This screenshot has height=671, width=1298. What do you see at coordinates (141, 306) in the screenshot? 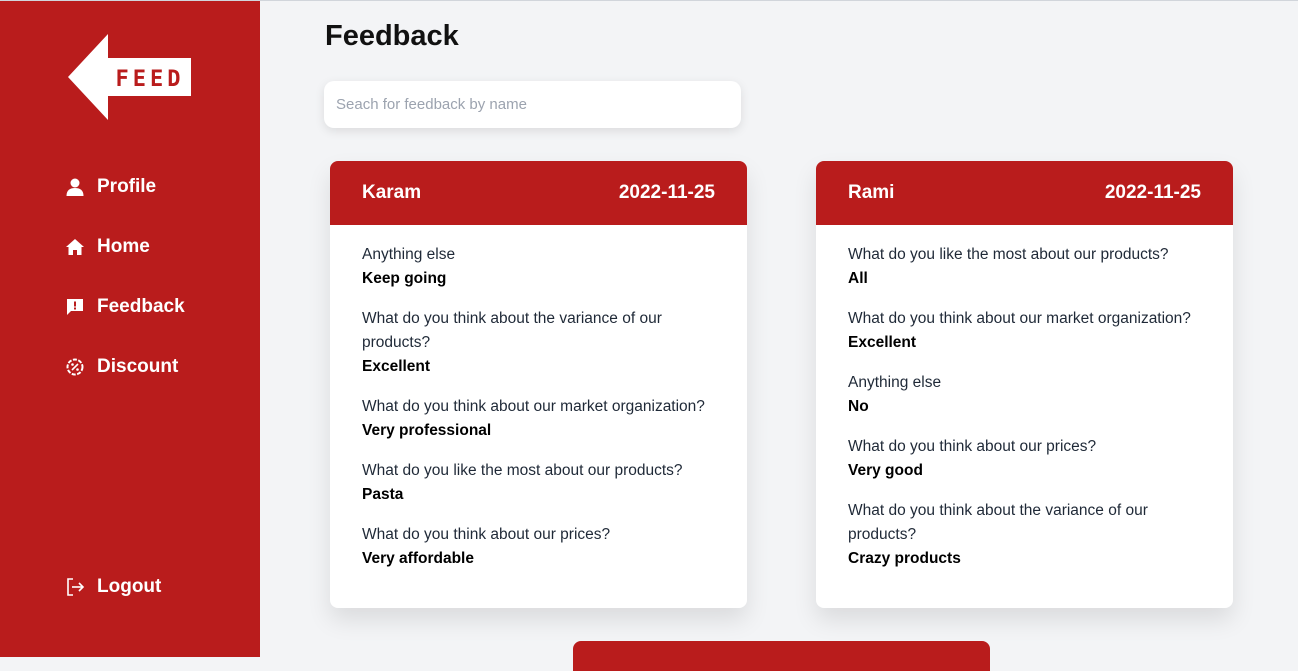
I see `sidebar-item-label: Feedback` at bounding box center [141, 306].